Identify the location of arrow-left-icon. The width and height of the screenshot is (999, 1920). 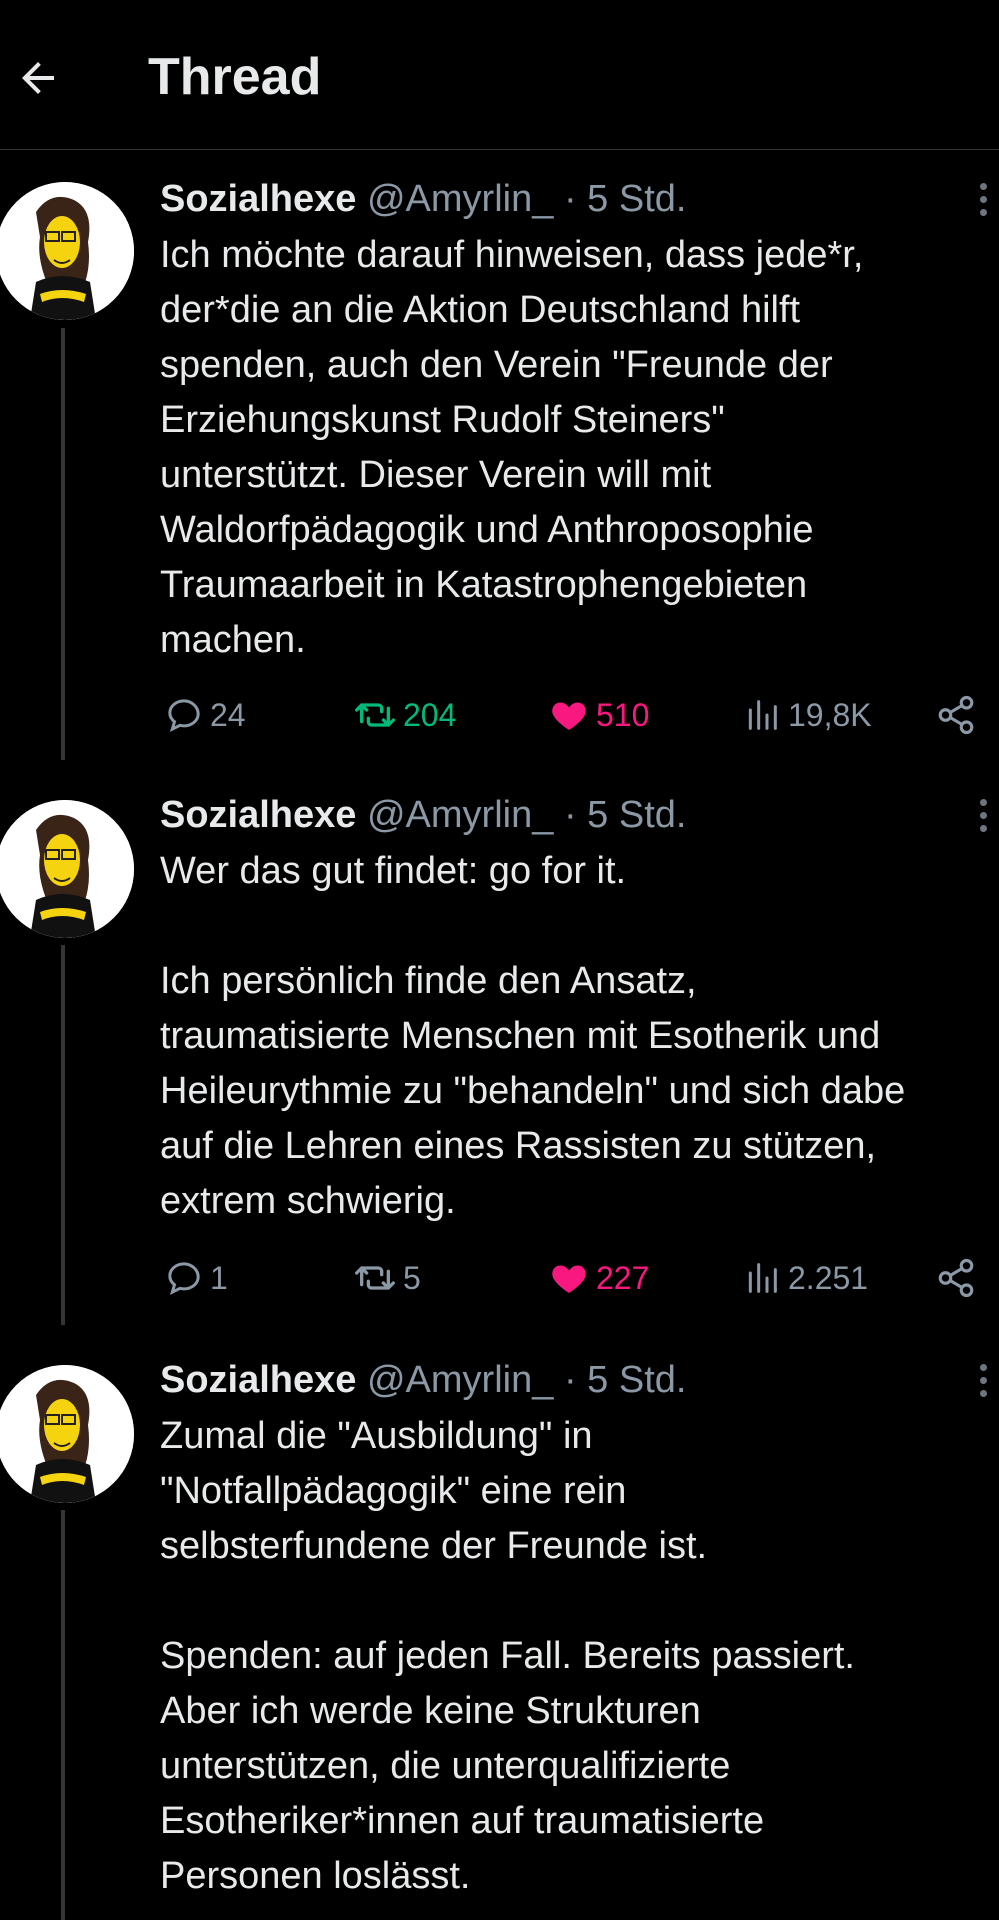
(38, 78).